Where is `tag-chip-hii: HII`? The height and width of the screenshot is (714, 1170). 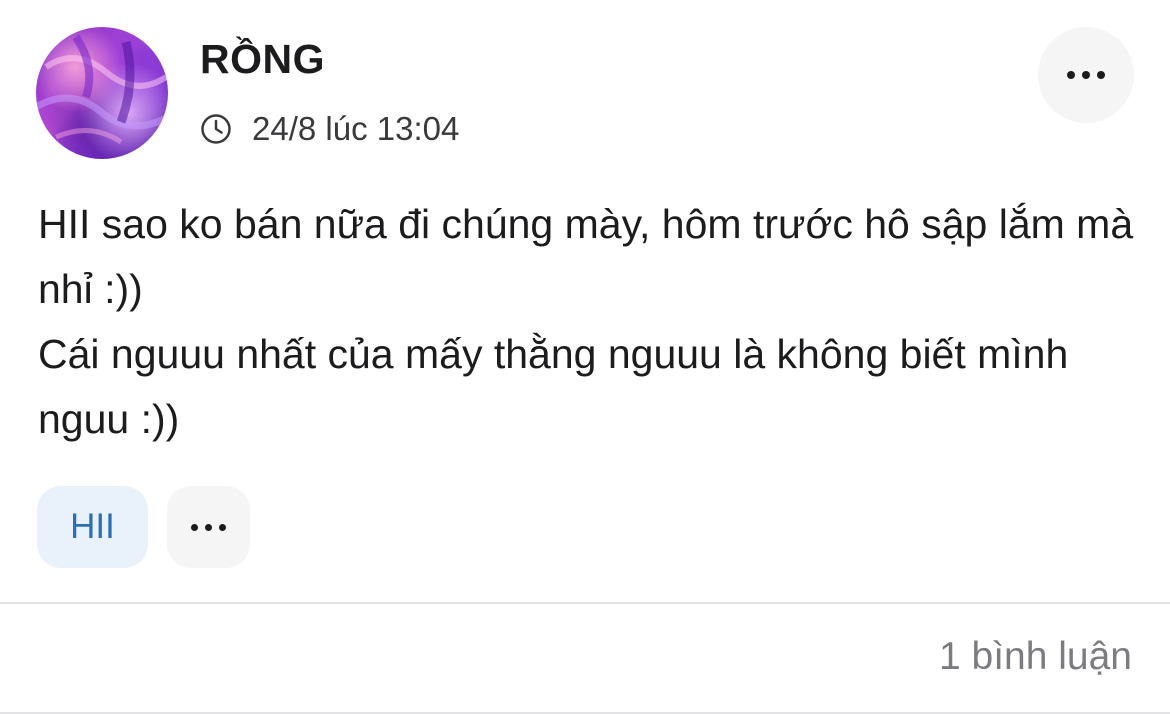
tag-chip-hii: HII is located at coordinates (92, 527).